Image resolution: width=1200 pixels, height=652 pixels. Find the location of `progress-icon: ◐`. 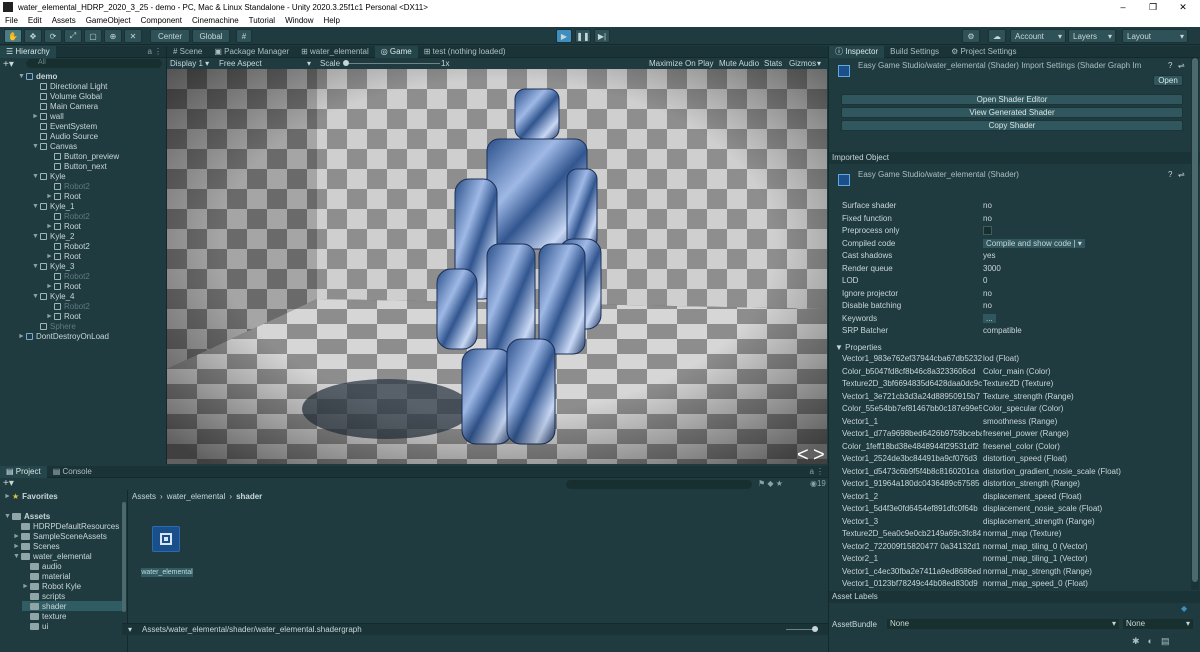

progress-icon: ◐ is located at coordinates (1150, 641).